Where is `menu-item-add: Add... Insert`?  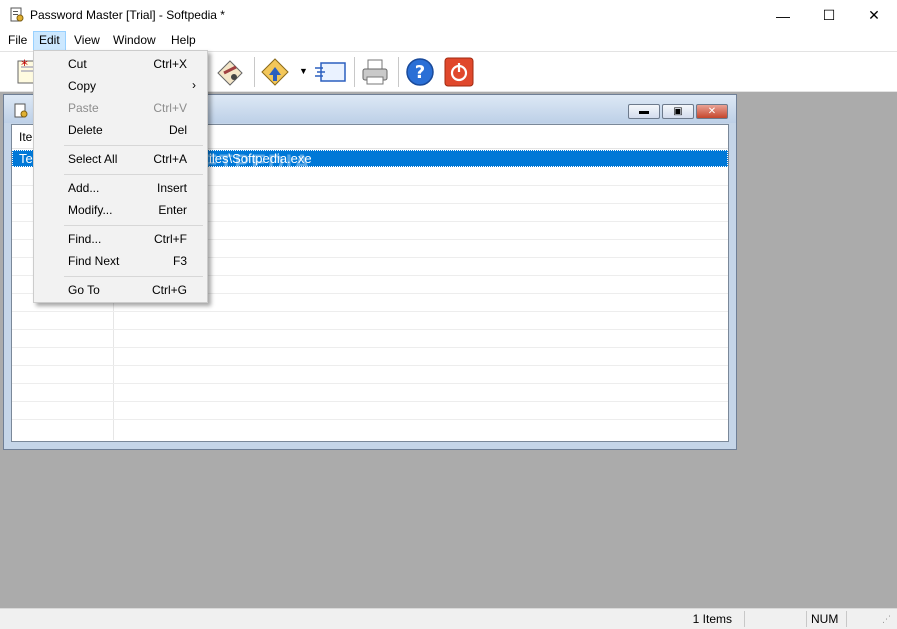
menu-item-add: Add... Insert is located at coordinates (120, 188).